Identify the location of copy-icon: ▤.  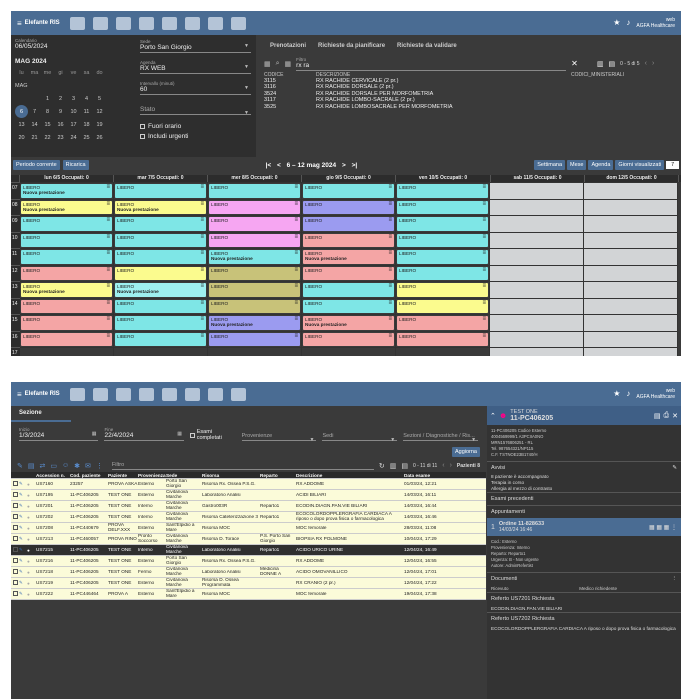
(657, 416).